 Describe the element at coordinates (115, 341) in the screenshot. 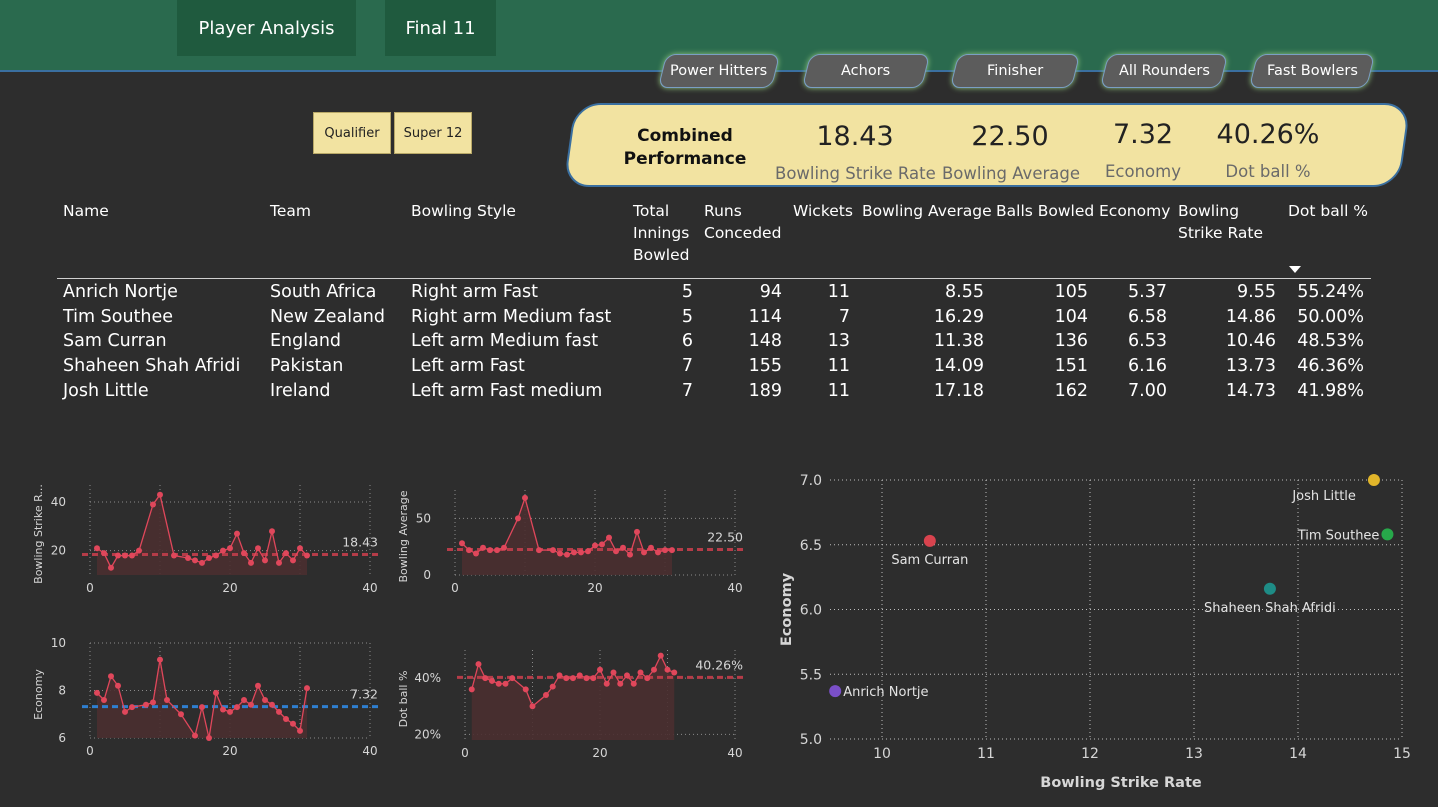

I see `cell-name: Sam Curran` at that location.